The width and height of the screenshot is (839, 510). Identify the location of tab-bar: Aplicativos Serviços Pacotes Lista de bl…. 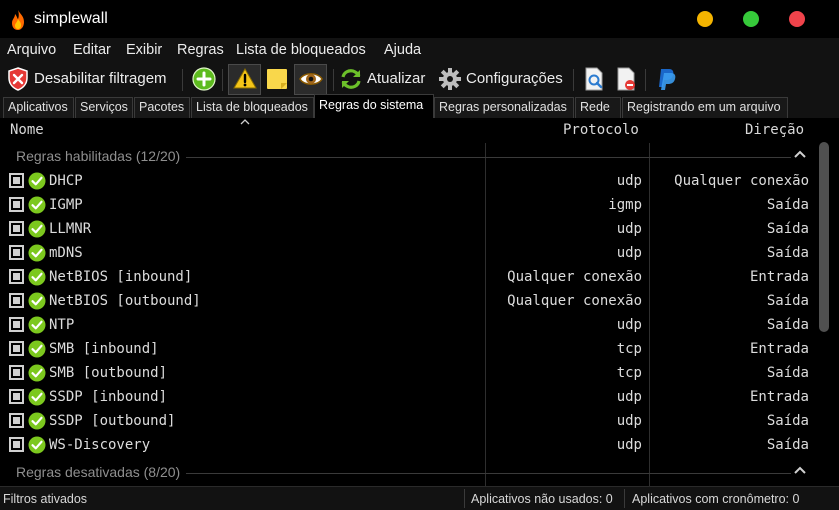
(419, 106).